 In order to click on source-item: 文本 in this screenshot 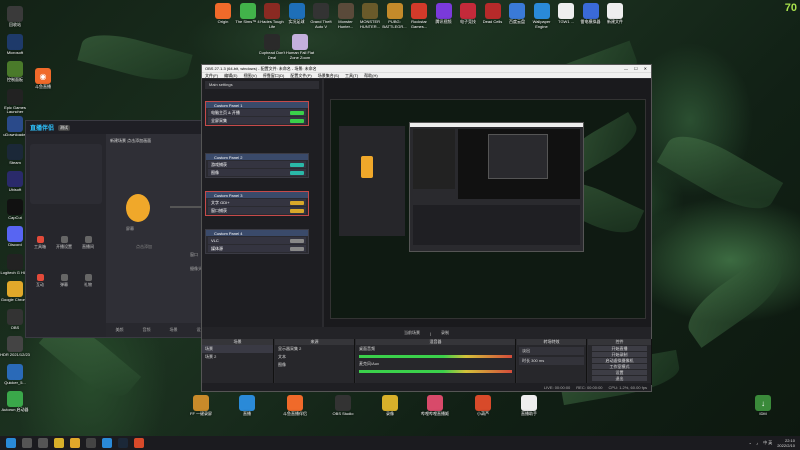, I will do `click(314, 357)`.